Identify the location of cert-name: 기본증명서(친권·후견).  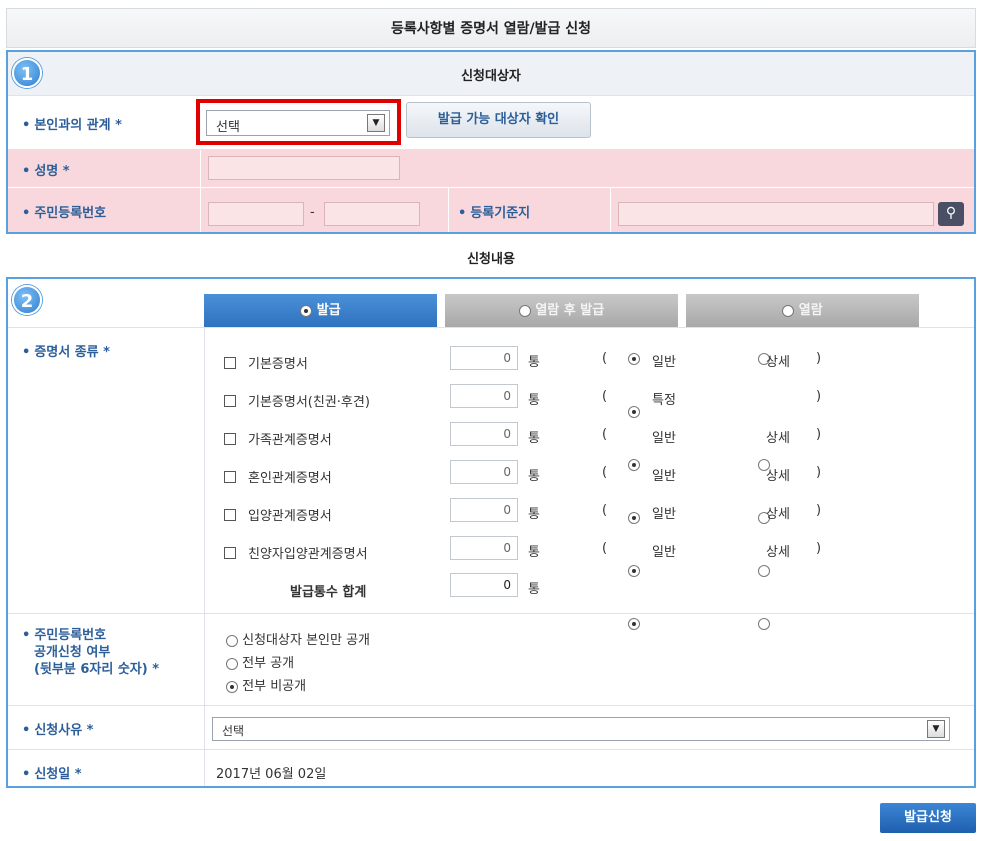
(309, 402).